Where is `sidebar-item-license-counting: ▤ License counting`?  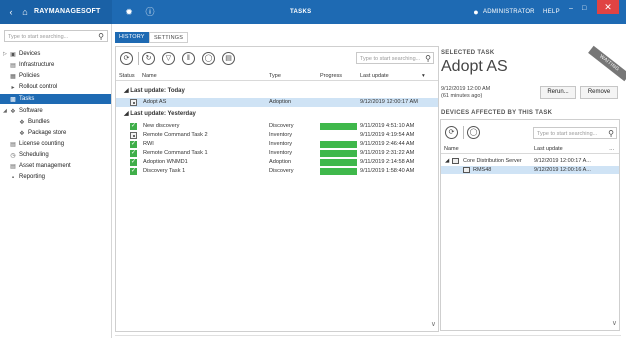 sidebar-item-license-counting: ▤ License counting is located at coordinates (55, 144).